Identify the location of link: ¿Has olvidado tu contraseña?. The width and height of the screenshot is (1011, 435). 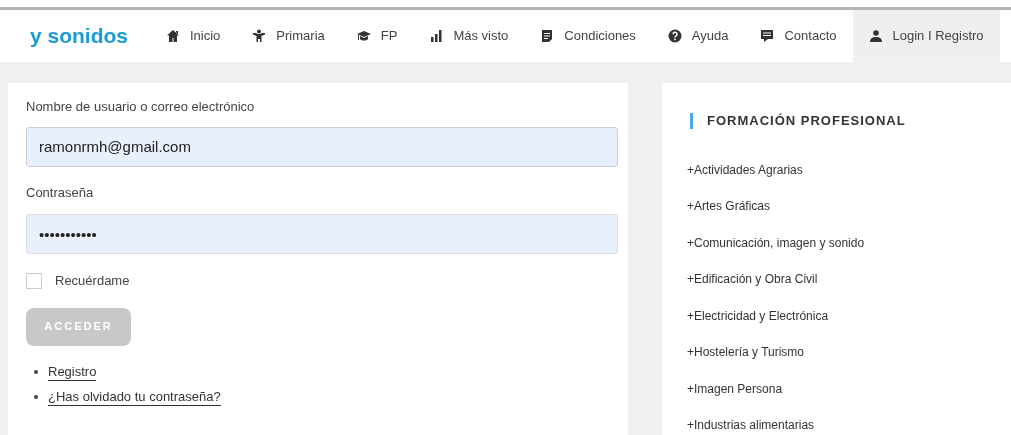
(134, 397).